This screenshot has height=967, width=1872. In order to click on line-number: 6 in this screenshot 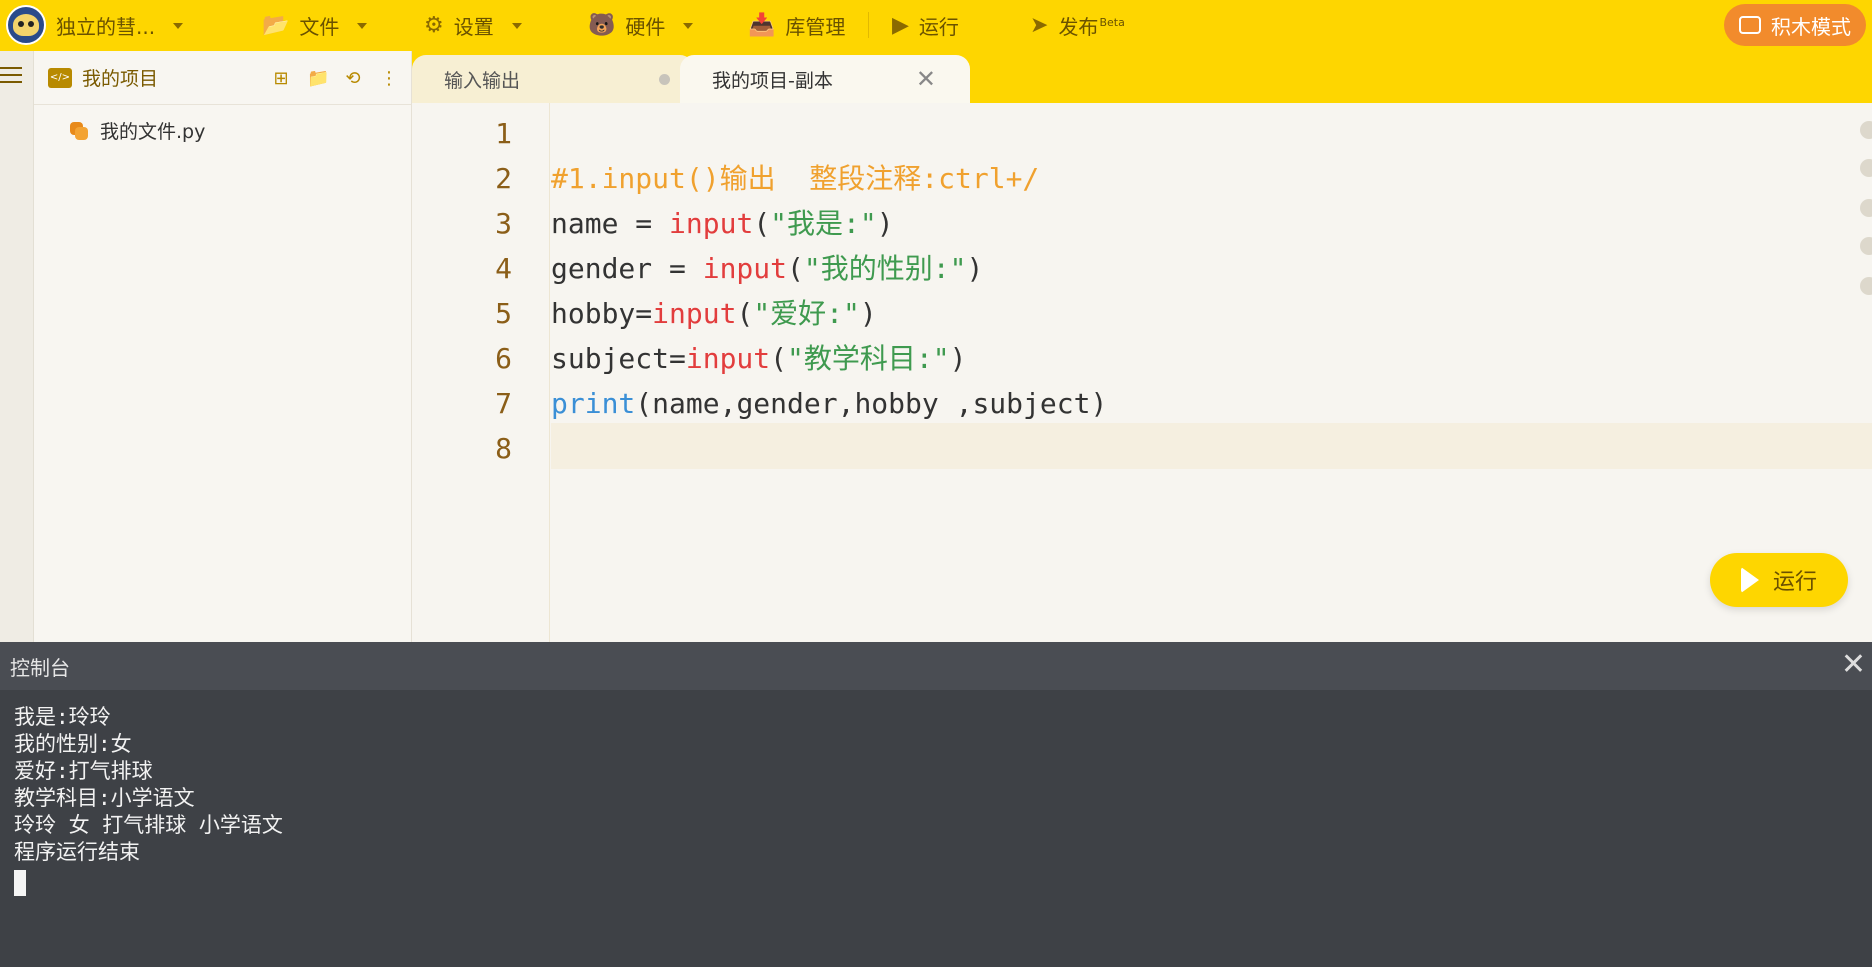, I will do `click(503, 358)`.